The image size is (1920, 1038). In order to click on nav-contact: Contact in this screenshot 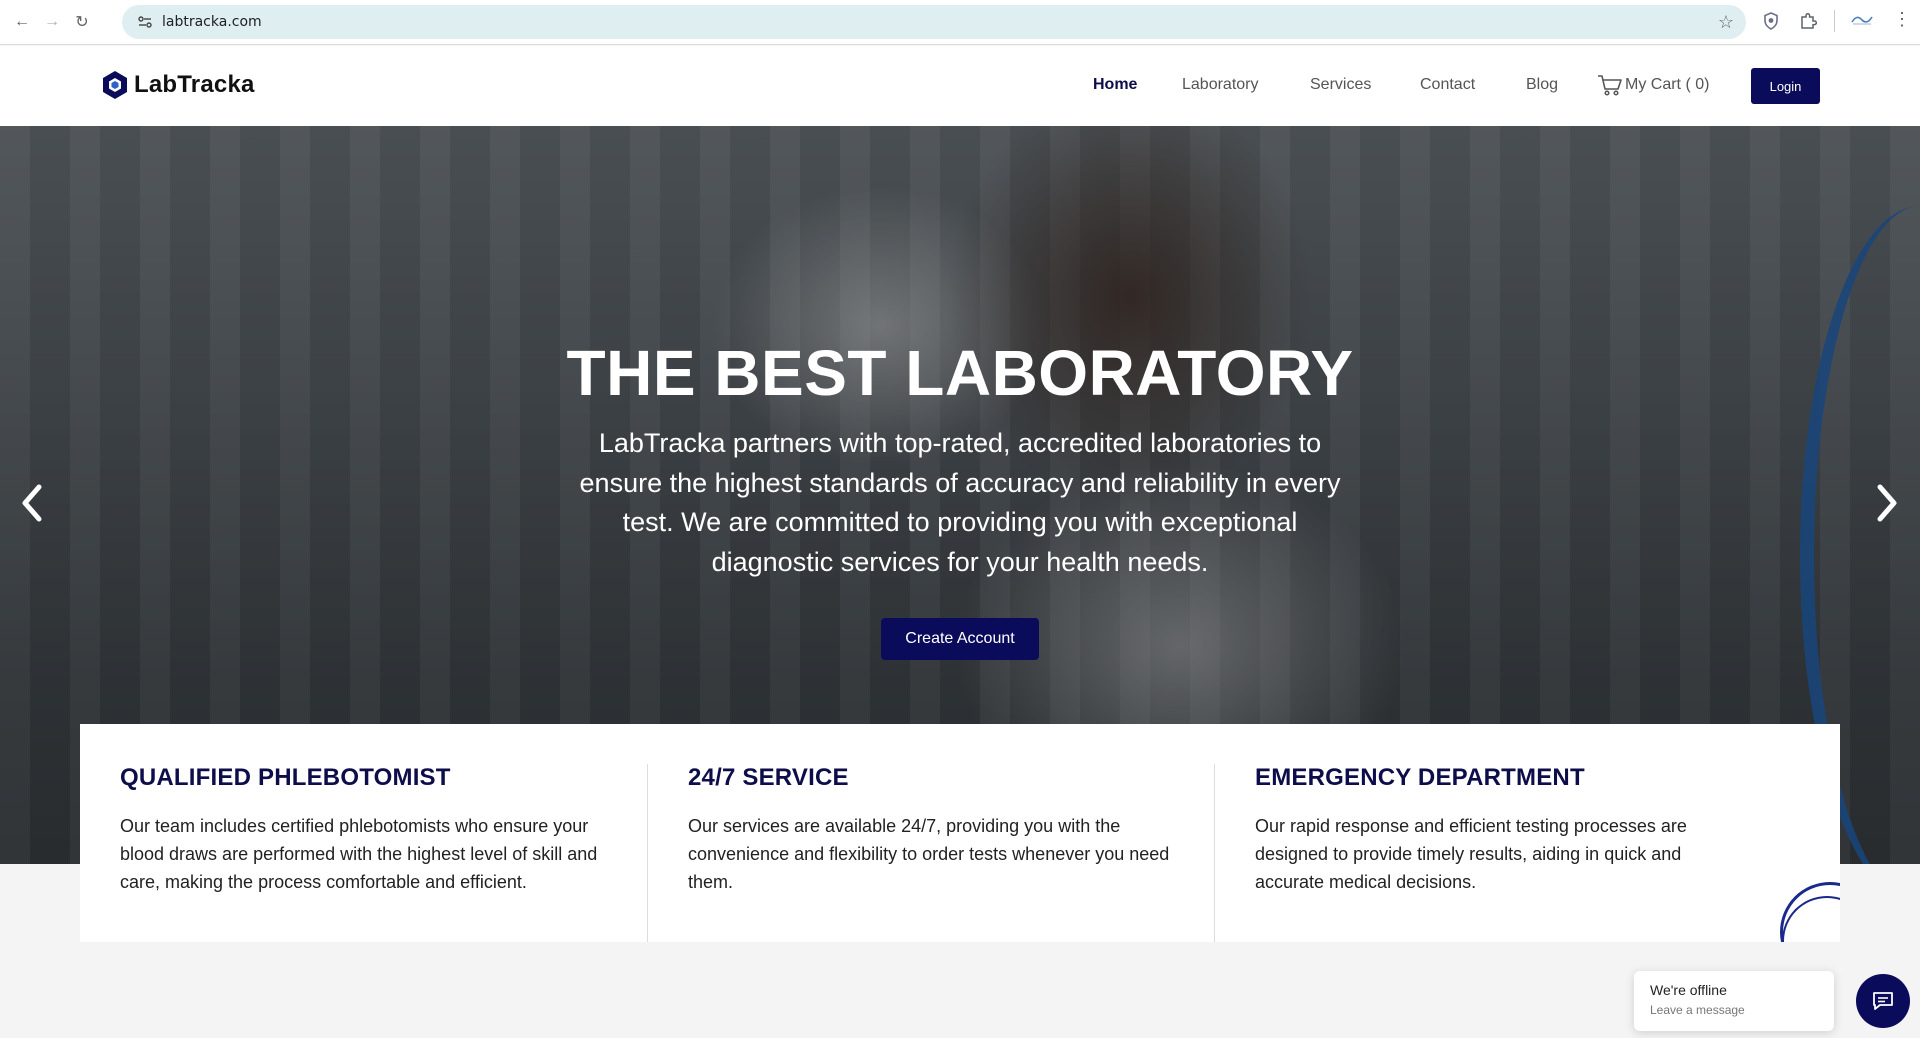, I will do `click(1447, 85)`.